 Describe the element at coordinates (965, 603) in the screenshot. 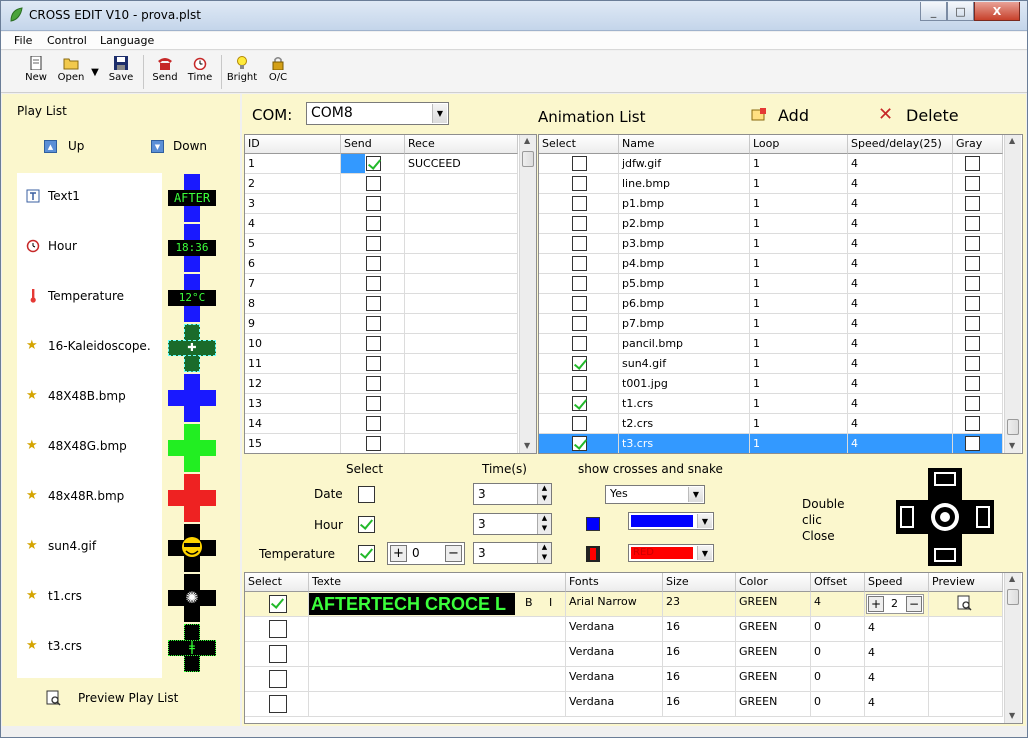

I see `preview-icon` at that location.